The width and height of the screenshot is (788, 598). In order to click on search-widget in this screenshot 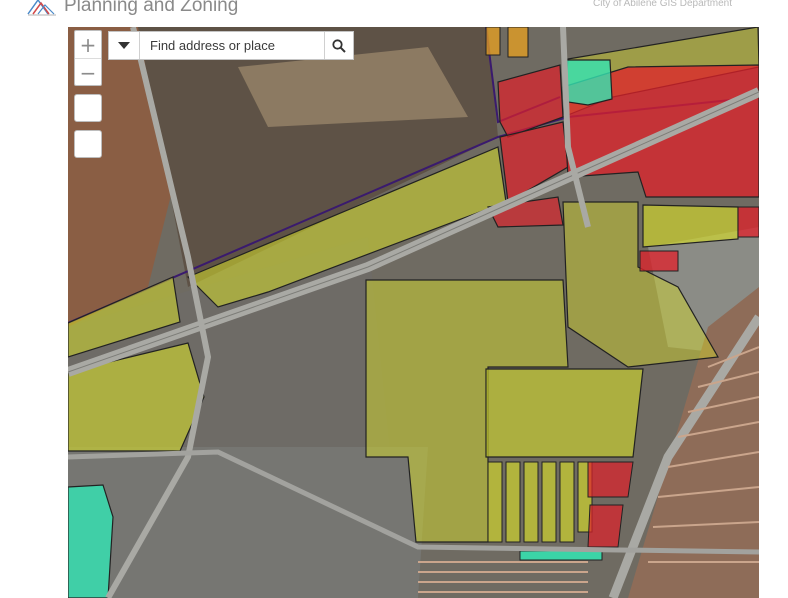, I will do `click(231, 45)`.